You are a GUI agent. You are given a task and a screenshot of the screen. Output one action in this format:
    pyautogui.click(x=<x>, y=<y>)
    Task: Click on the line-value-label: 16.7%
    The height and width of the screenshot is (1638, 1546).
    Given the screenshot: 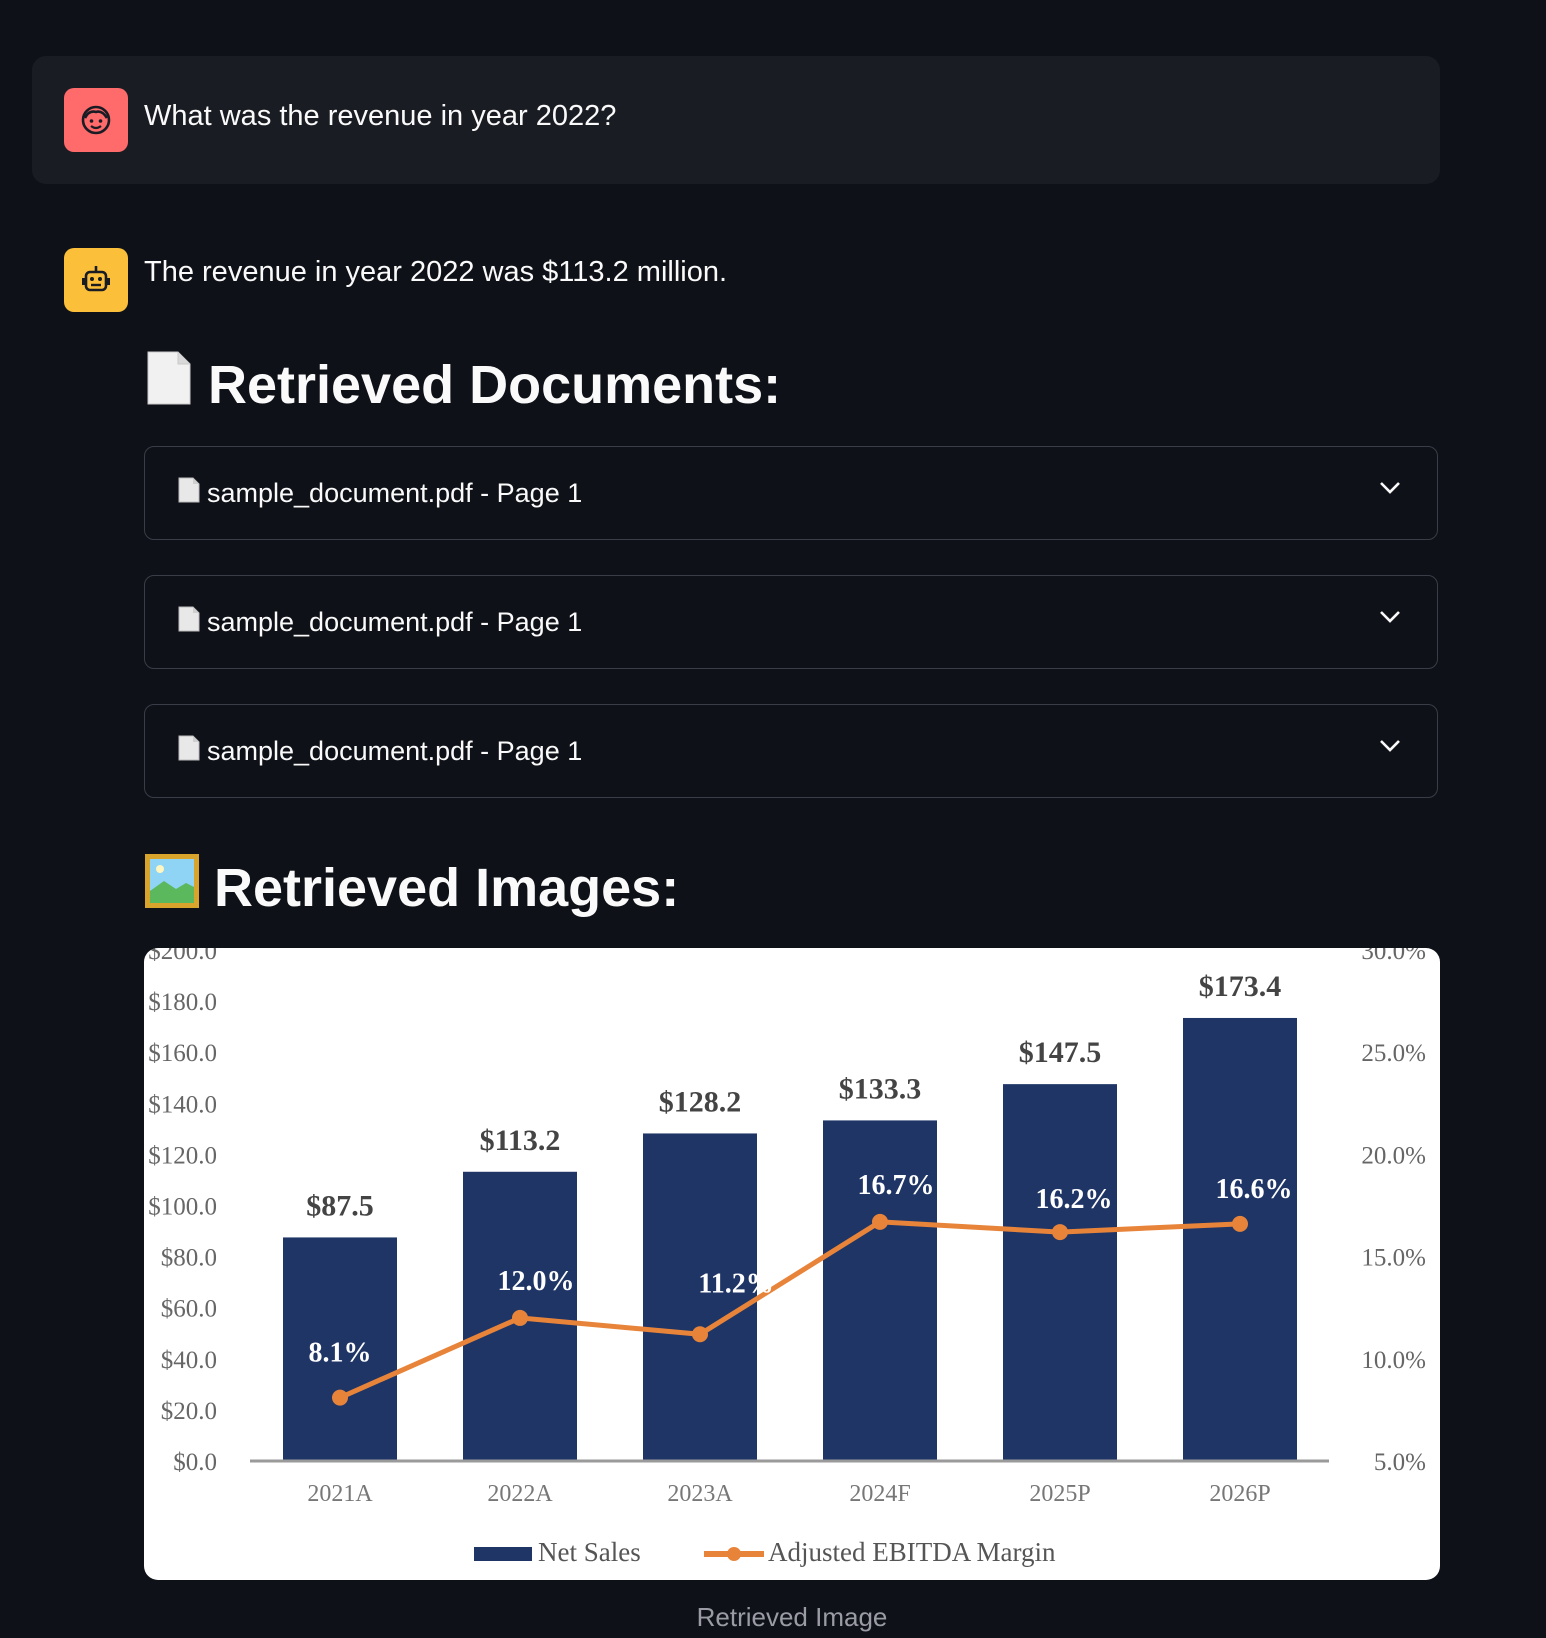 What is the action you would take?
    pyautogui.click(x=896, y=1185)
    